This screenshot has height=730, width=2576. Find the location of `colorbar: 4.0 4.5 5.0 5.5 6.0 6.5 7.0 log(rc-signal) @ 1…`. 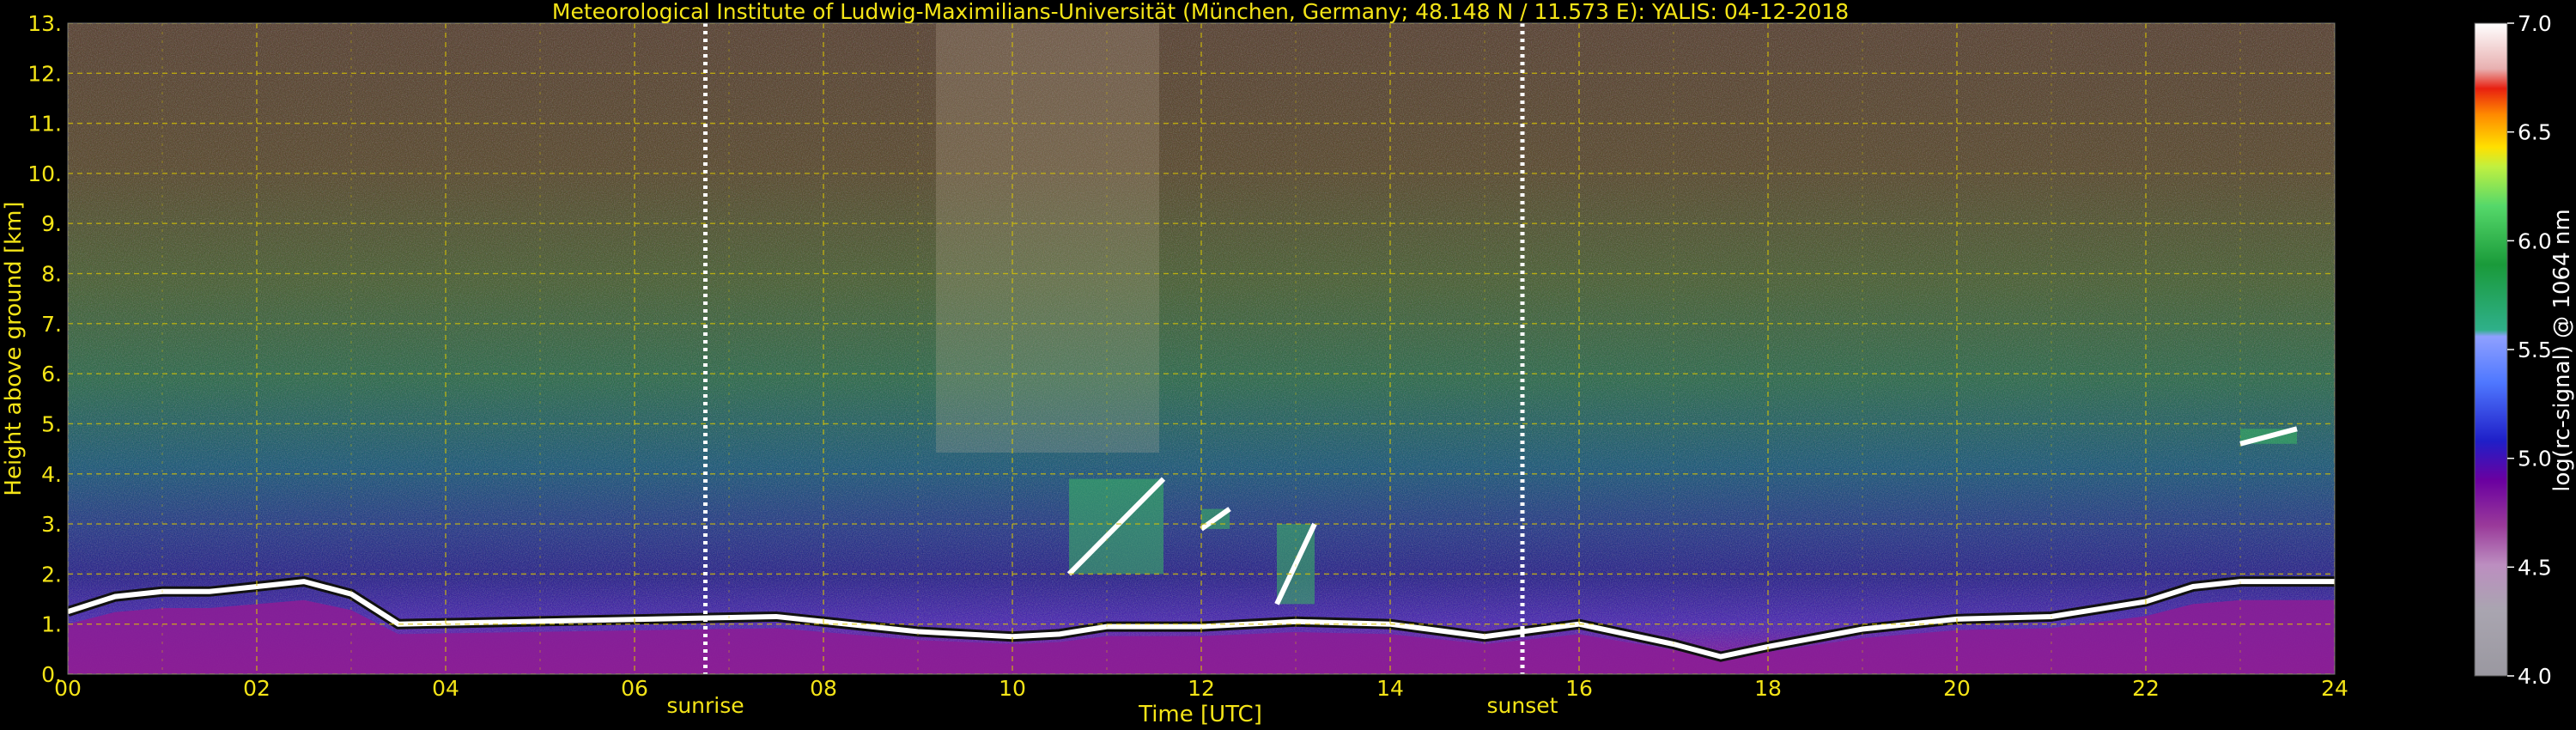

colorbar: 4.0 4.5 5.0 5.5 6.0 6.5 7.0 log(rc-signal) @ 1… is located at coordinates (2524, 350).